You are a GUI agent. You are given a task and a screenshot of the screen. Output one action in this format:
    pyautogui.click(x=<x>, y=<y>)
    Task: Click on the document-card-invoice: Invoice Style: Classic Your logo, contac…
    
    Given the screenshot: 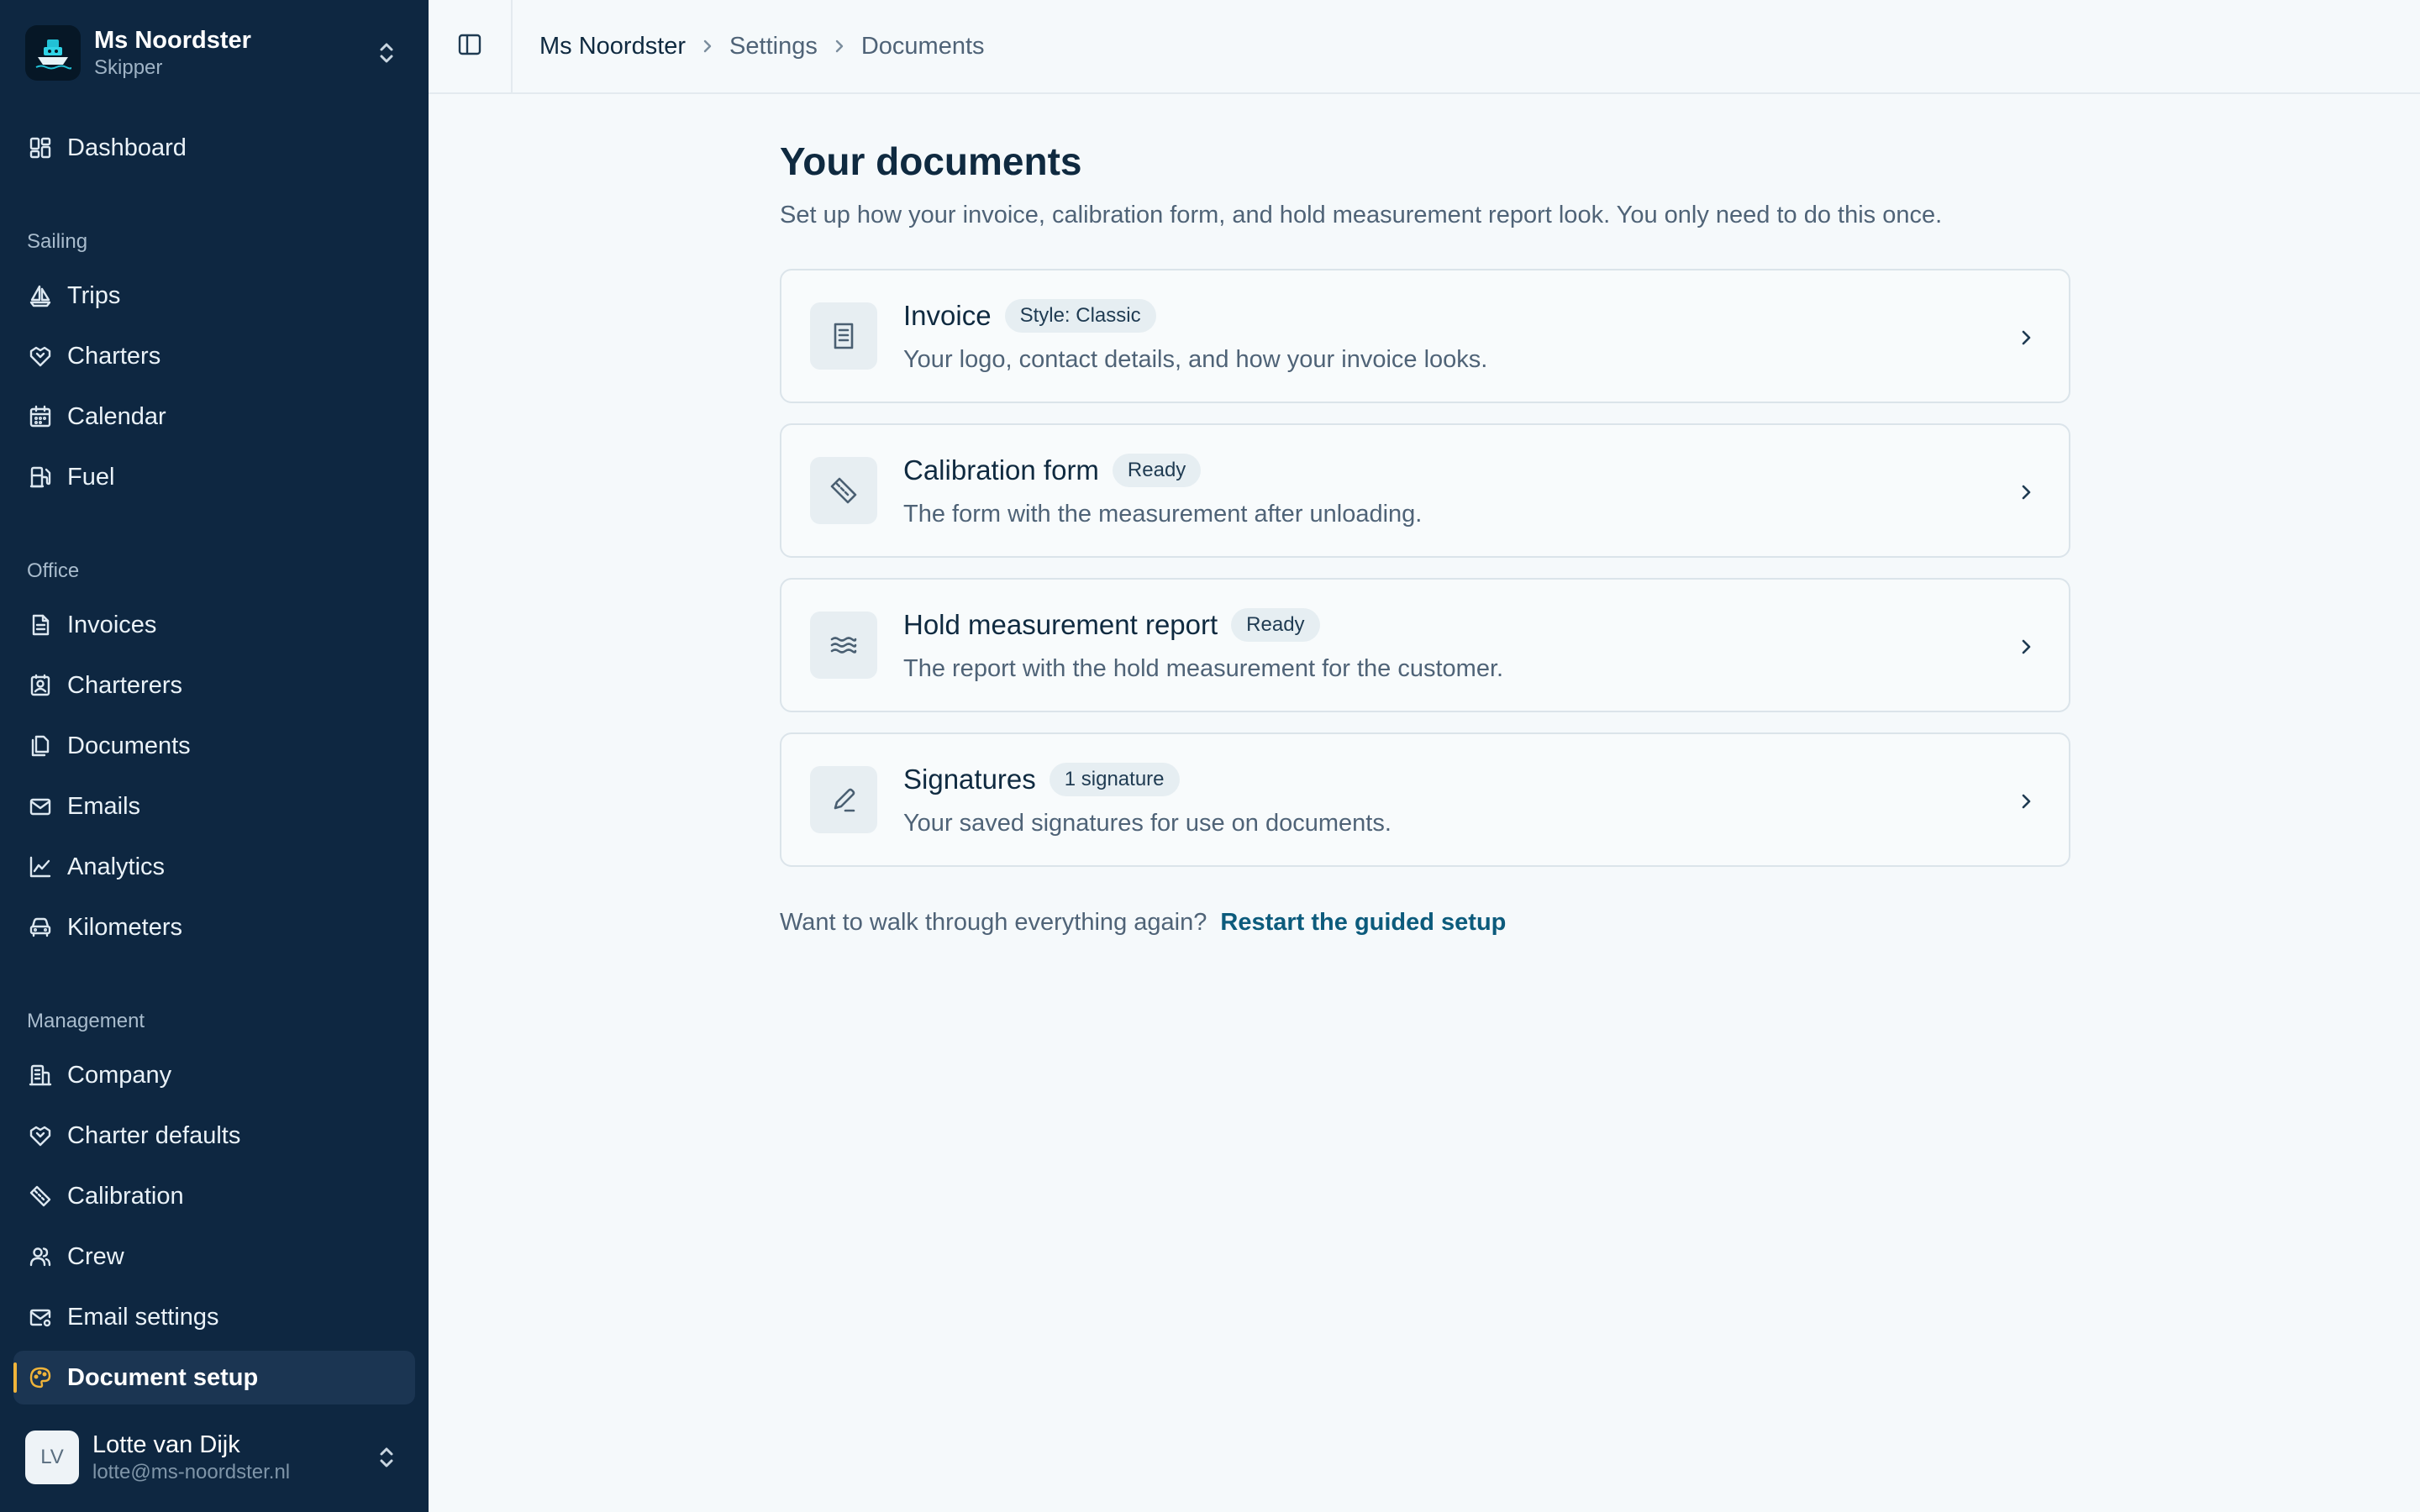 What is the action you would take?
    pyautogui.click(x=1425, y=336)
    